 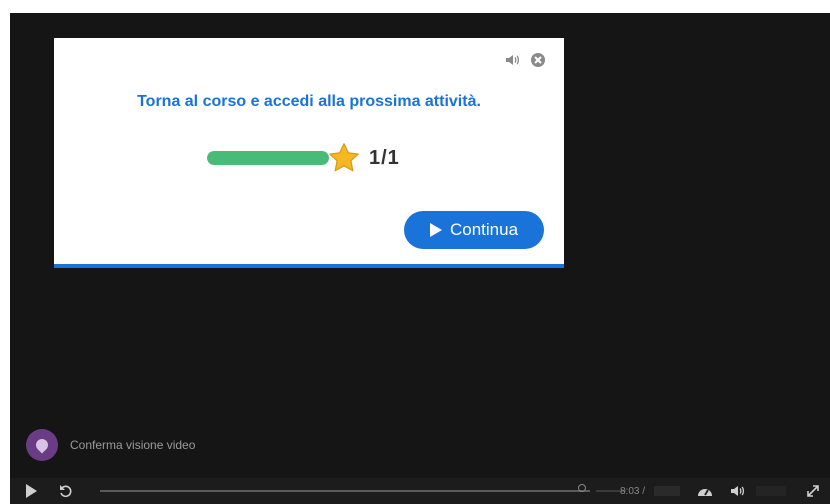 What do you see at coordinates (345, 491) in the screenshot?
I see `seek-bar` at bounding box center [345, 491].